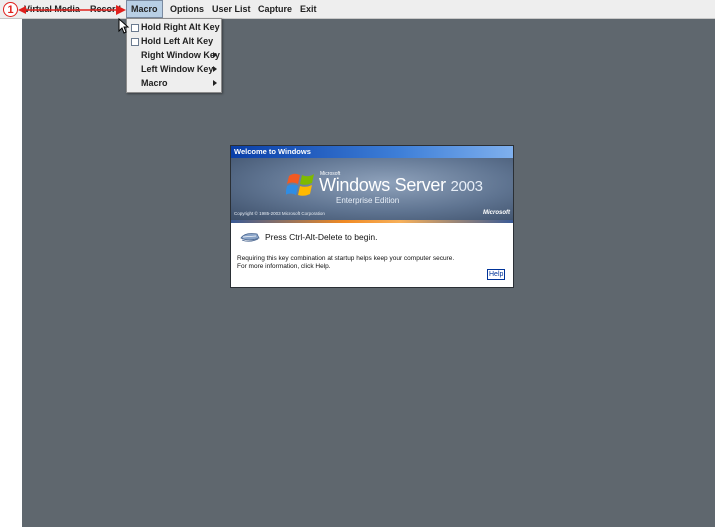 The width and height of the screenshot is (715, 527). I want to click on menu-option-macro-submenu: Macro, so click(174, 83).